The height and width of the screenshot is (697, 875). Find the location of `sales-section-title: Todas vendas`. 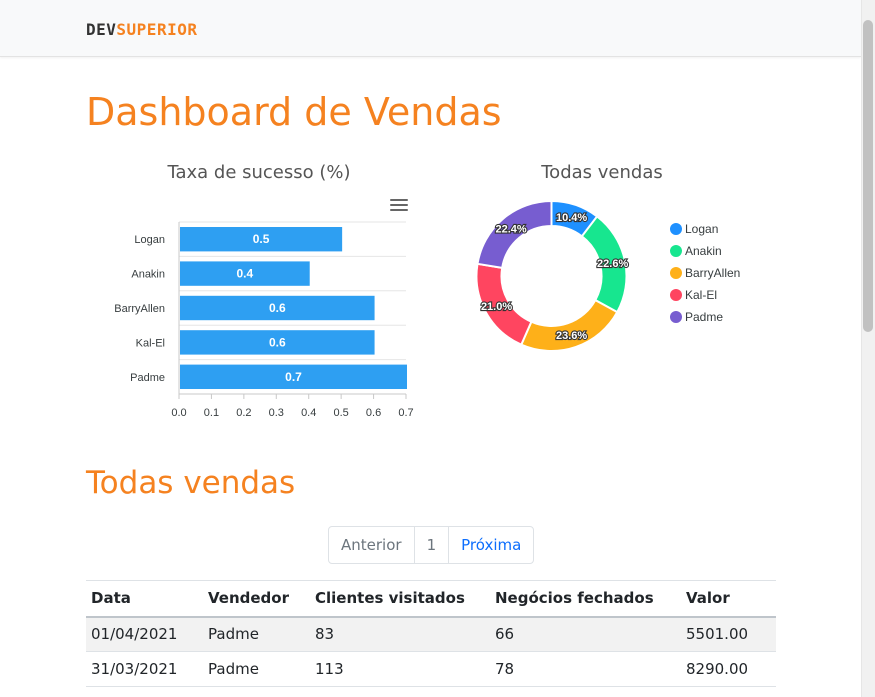

sales-section-title: Todas vendas is located at coordinates (191, 483).